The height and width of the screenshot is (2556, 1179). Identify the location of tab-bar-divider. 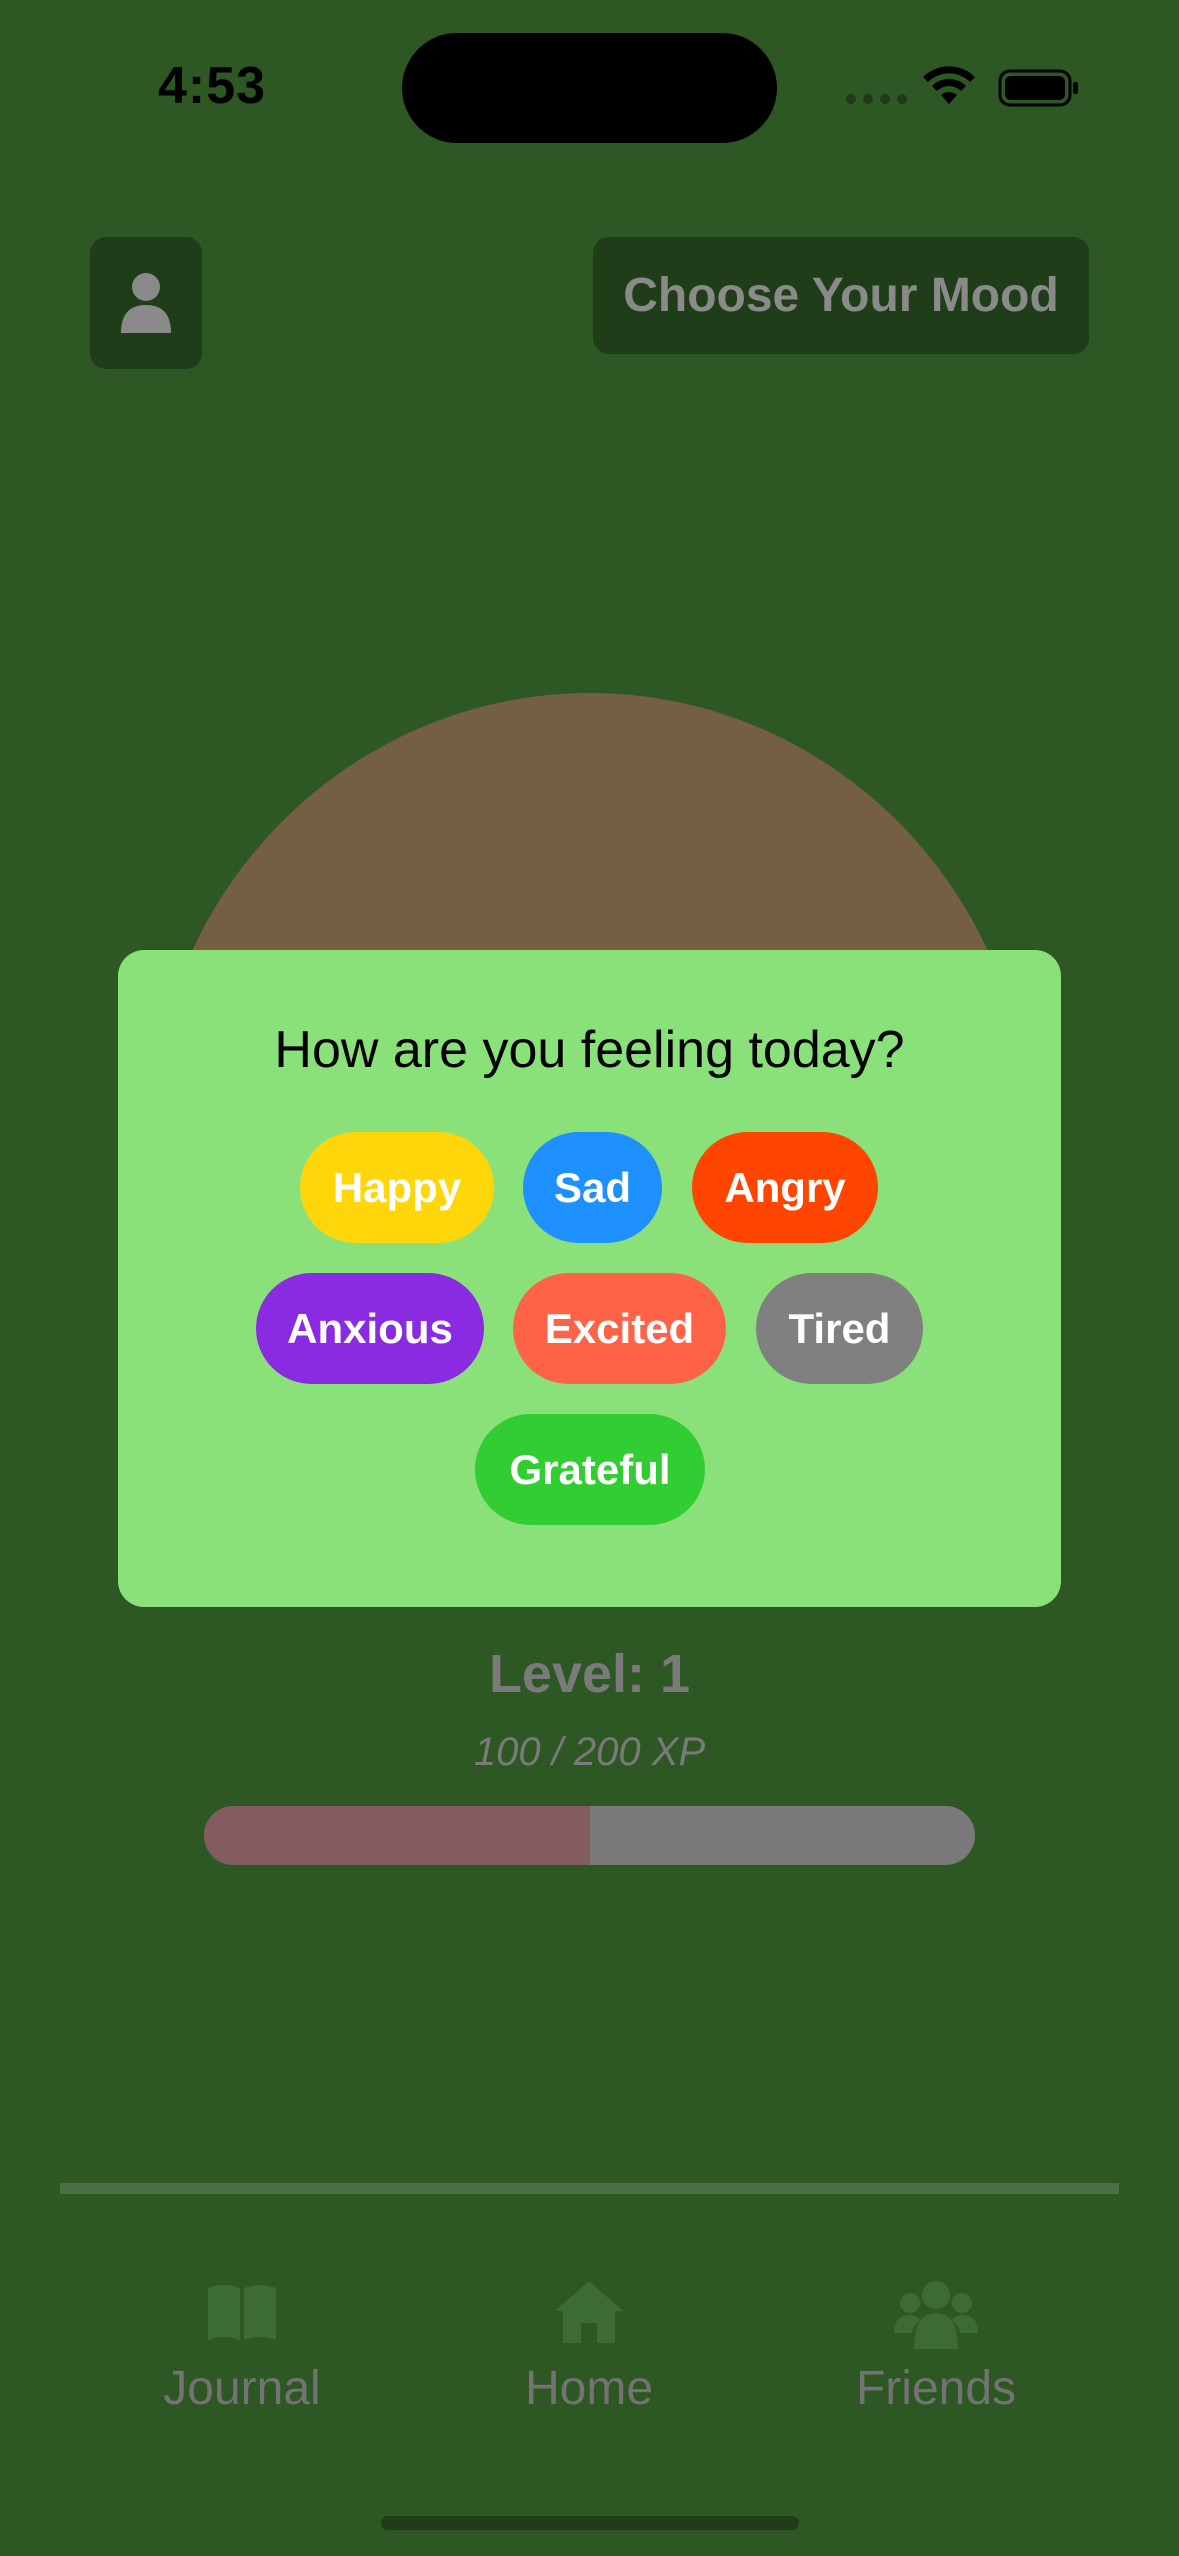
(589, 2188).